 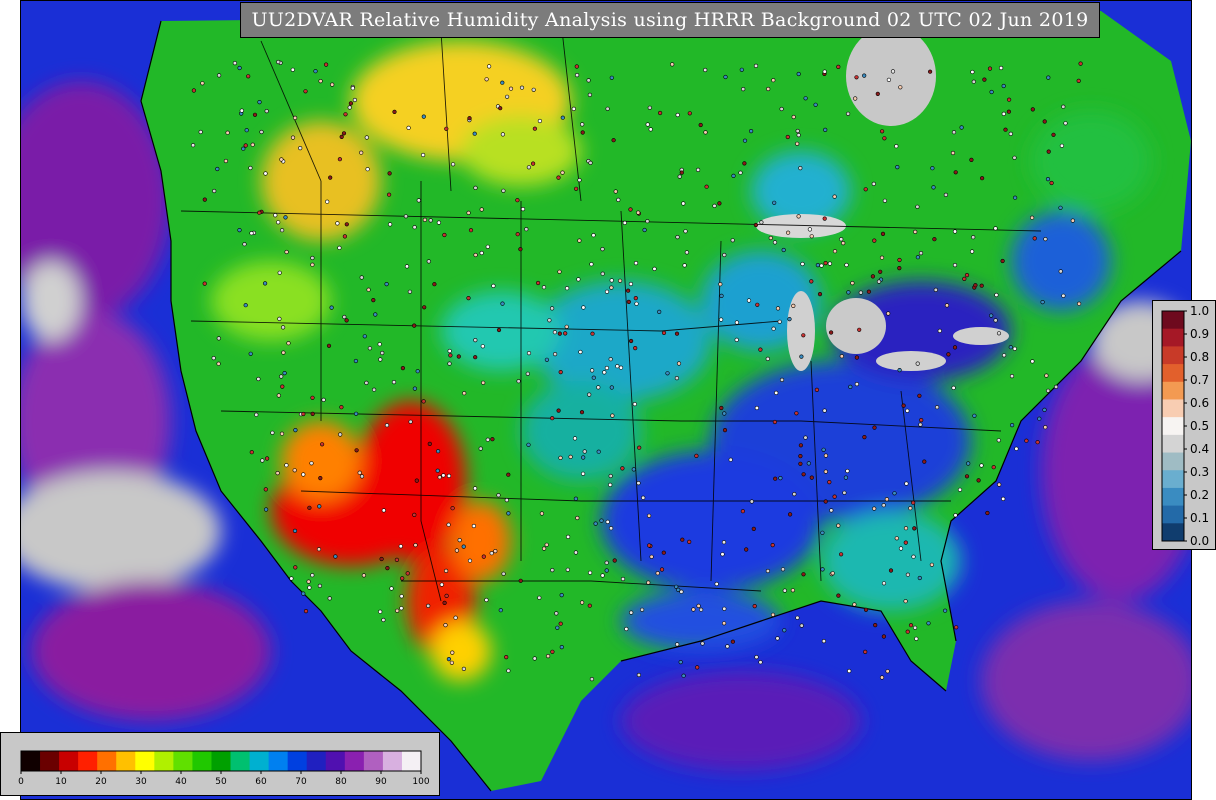 What do you see at coordinates (1199, 495) in the screenshot?
I see `cov-colorbar-label: 0.2` at bounding box center [1199, 495].